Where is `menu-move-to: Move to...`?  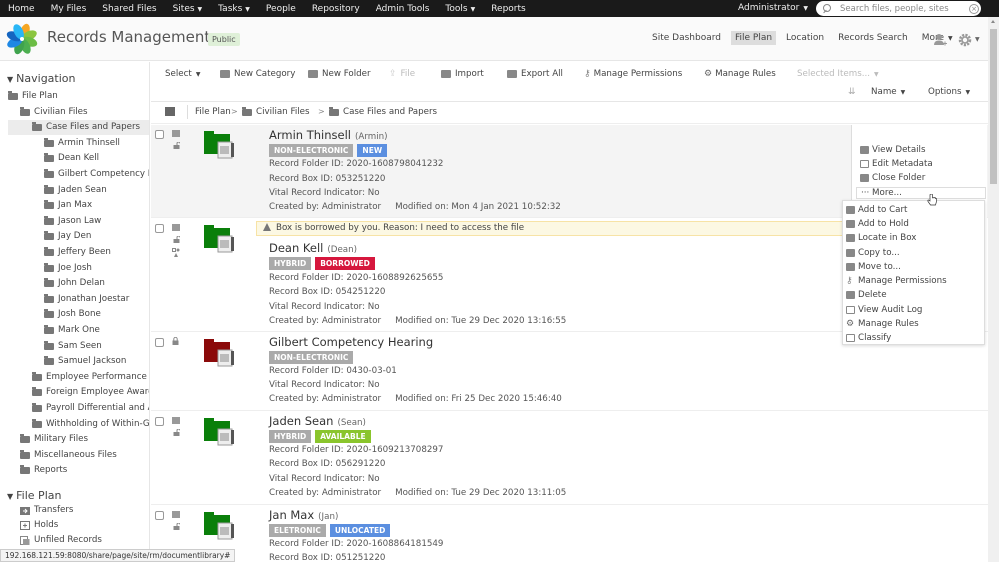
menu-move-to: Move to... is located at coordinates (873, 266).